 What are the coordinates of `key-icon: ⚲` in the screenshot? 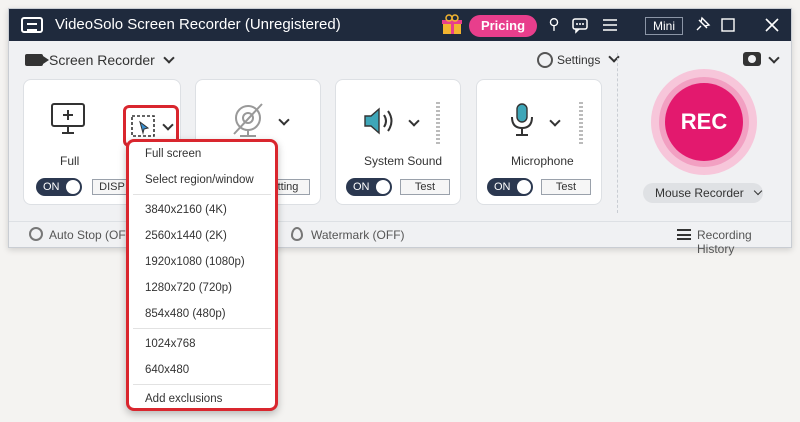 It's located at (554, 25).